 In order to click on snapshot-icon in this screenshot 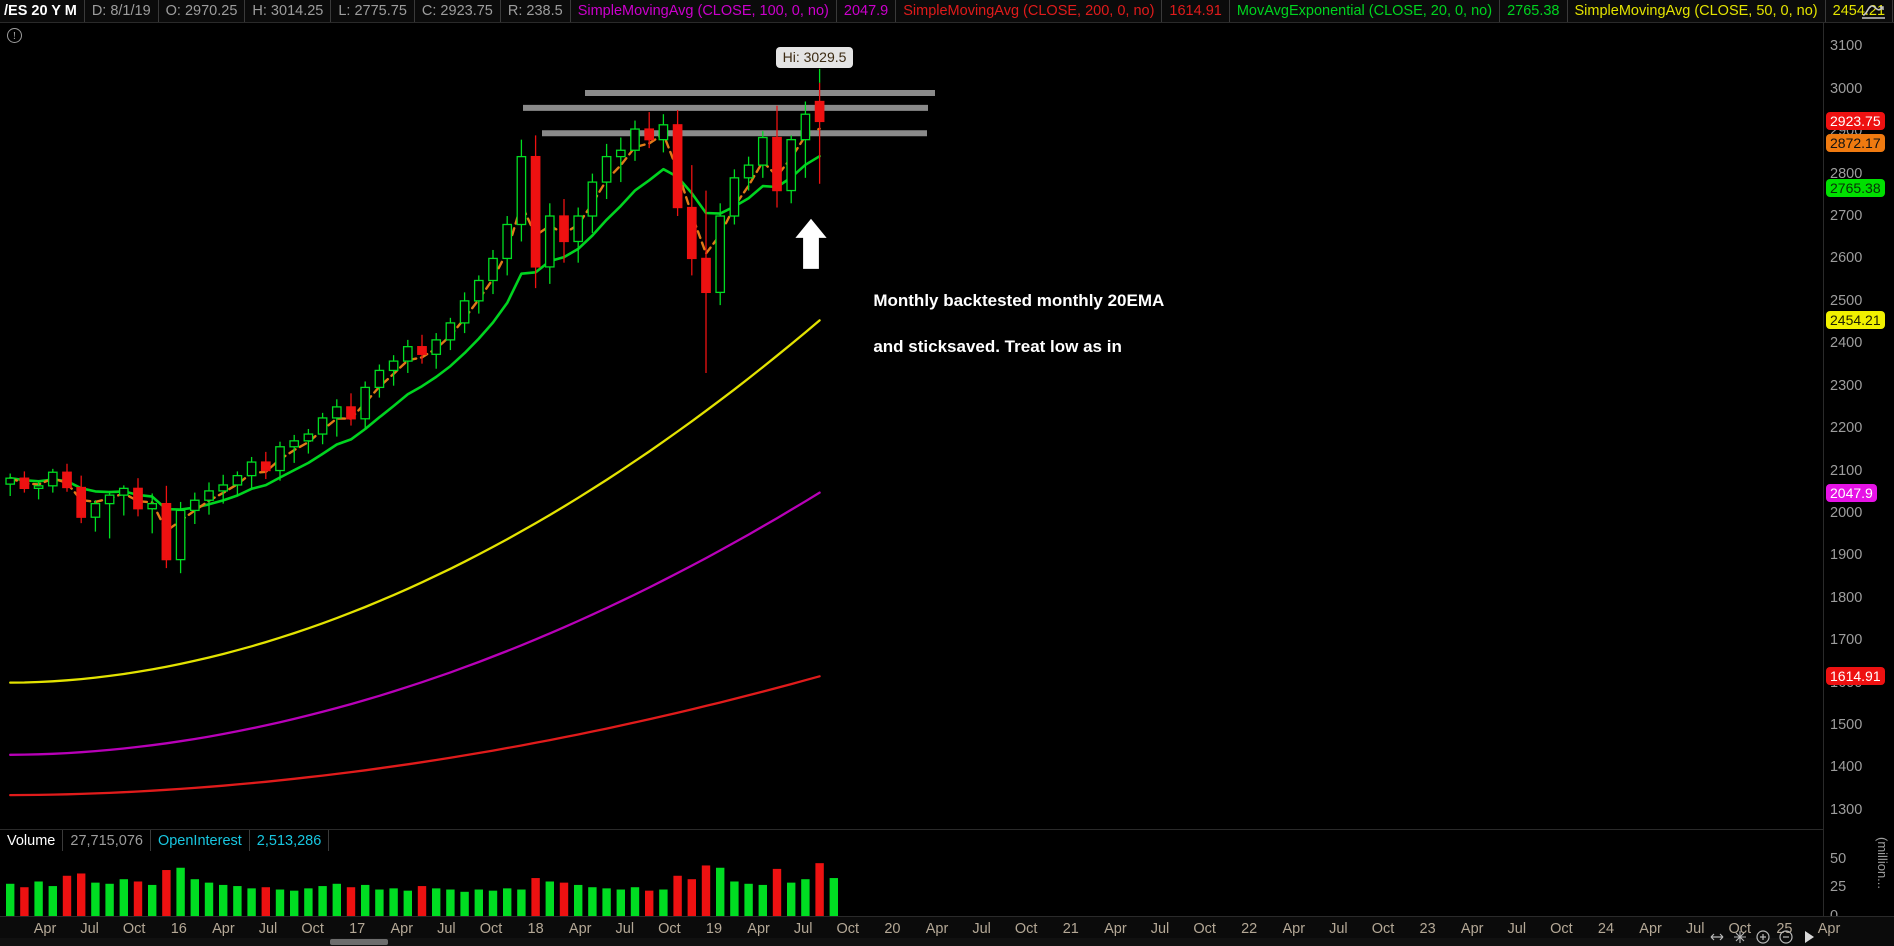, I will do `click(1740, 937)`.